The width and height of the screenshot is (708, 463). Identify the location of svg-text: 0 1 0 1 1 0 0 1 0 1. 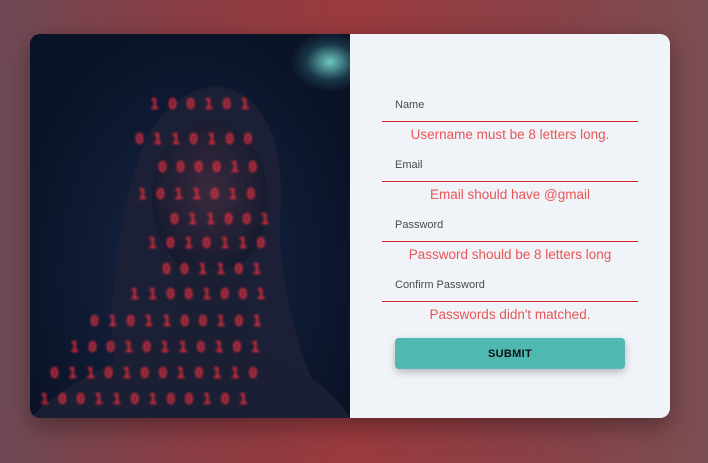
(176, 321).